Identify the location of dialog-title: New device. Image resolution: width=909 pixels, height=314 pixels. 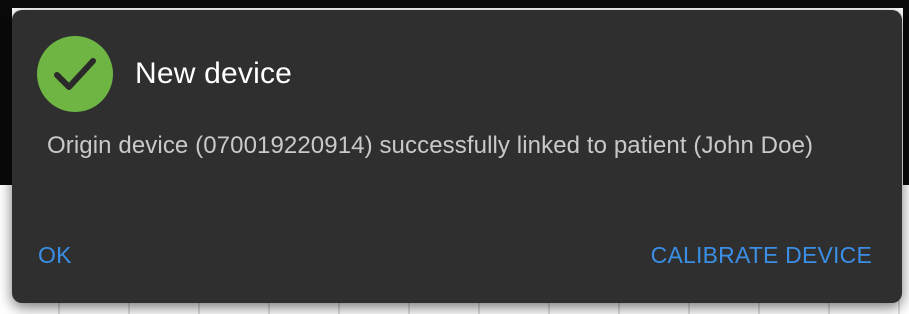
(214, 73).